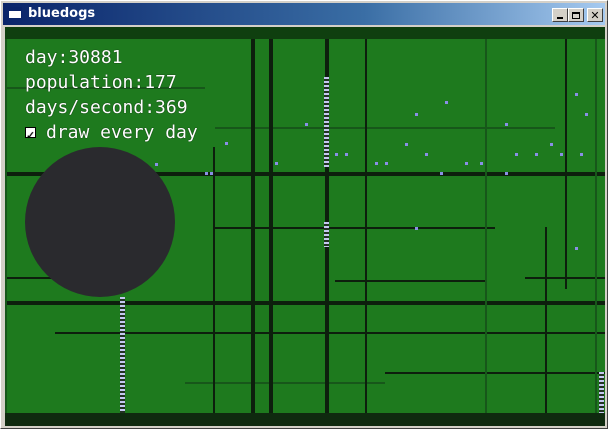 This screenshot has height=429, width=608. I want to click on minimize-icon, so click(560, 18).